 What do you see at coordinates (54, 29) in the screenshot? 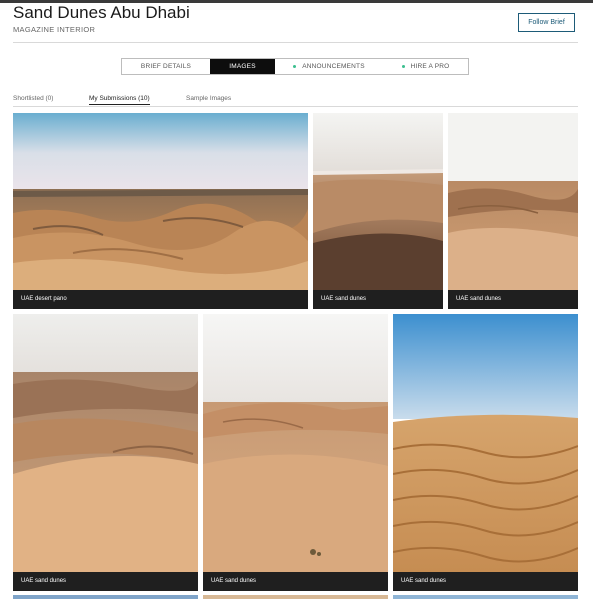
I see `page-subtitle: MAGAZINE INTERIOR` at bounding box center [54, 29].